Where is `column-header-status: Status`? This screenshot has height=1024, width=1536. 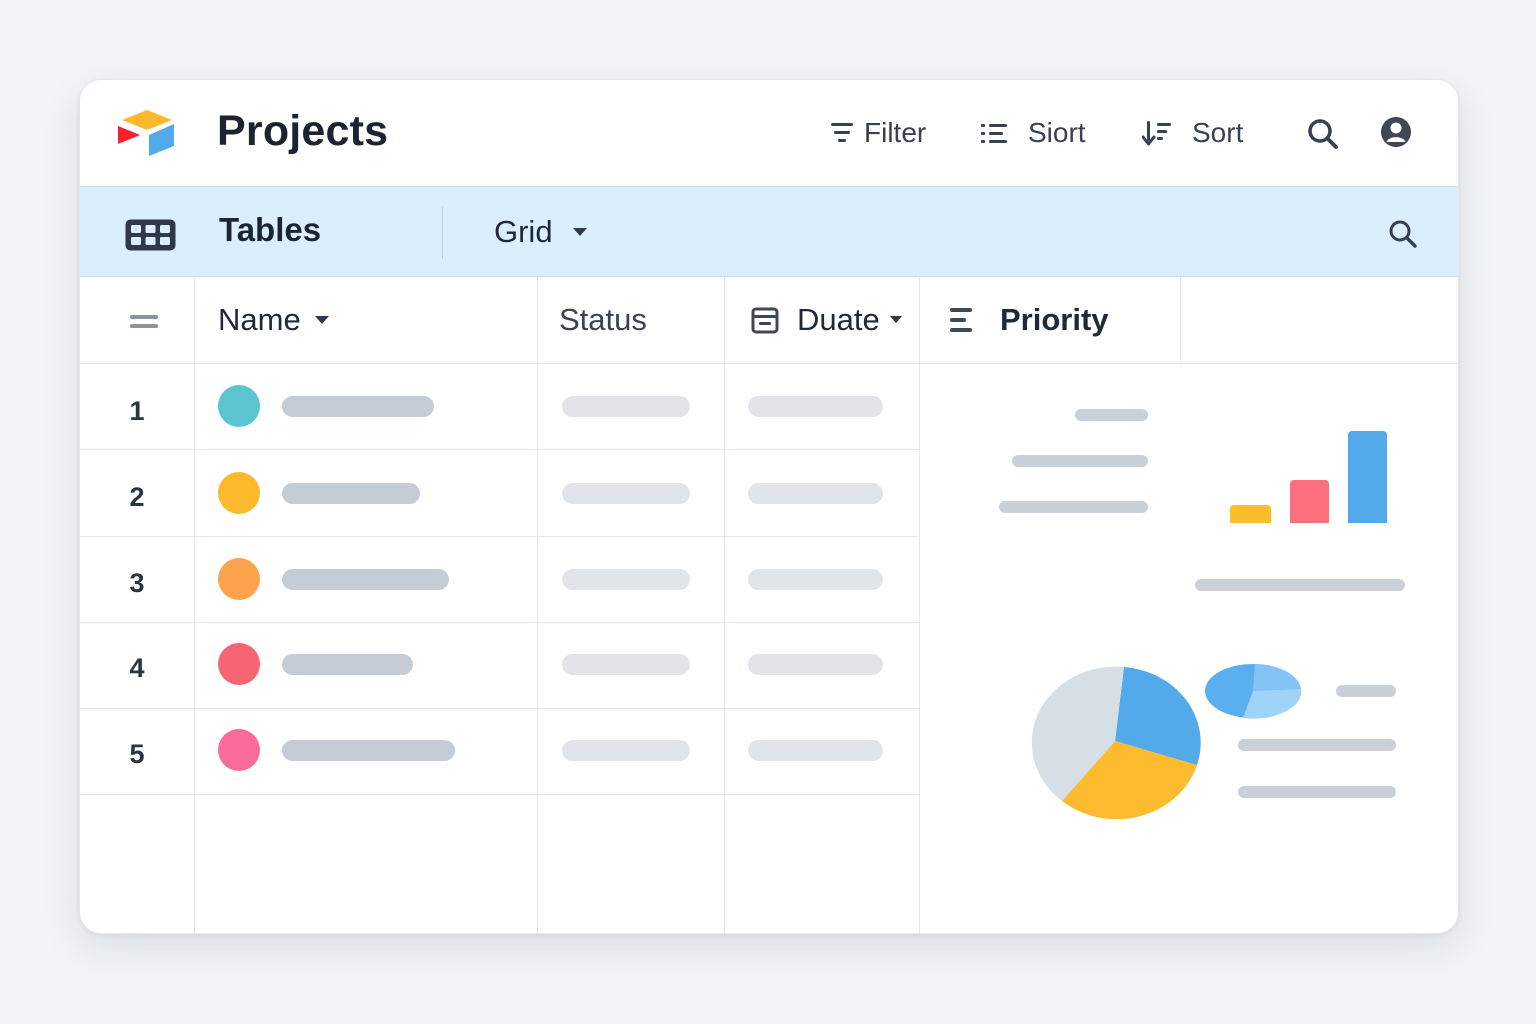 column-header-status: Status is located at coordinates (603, 320).